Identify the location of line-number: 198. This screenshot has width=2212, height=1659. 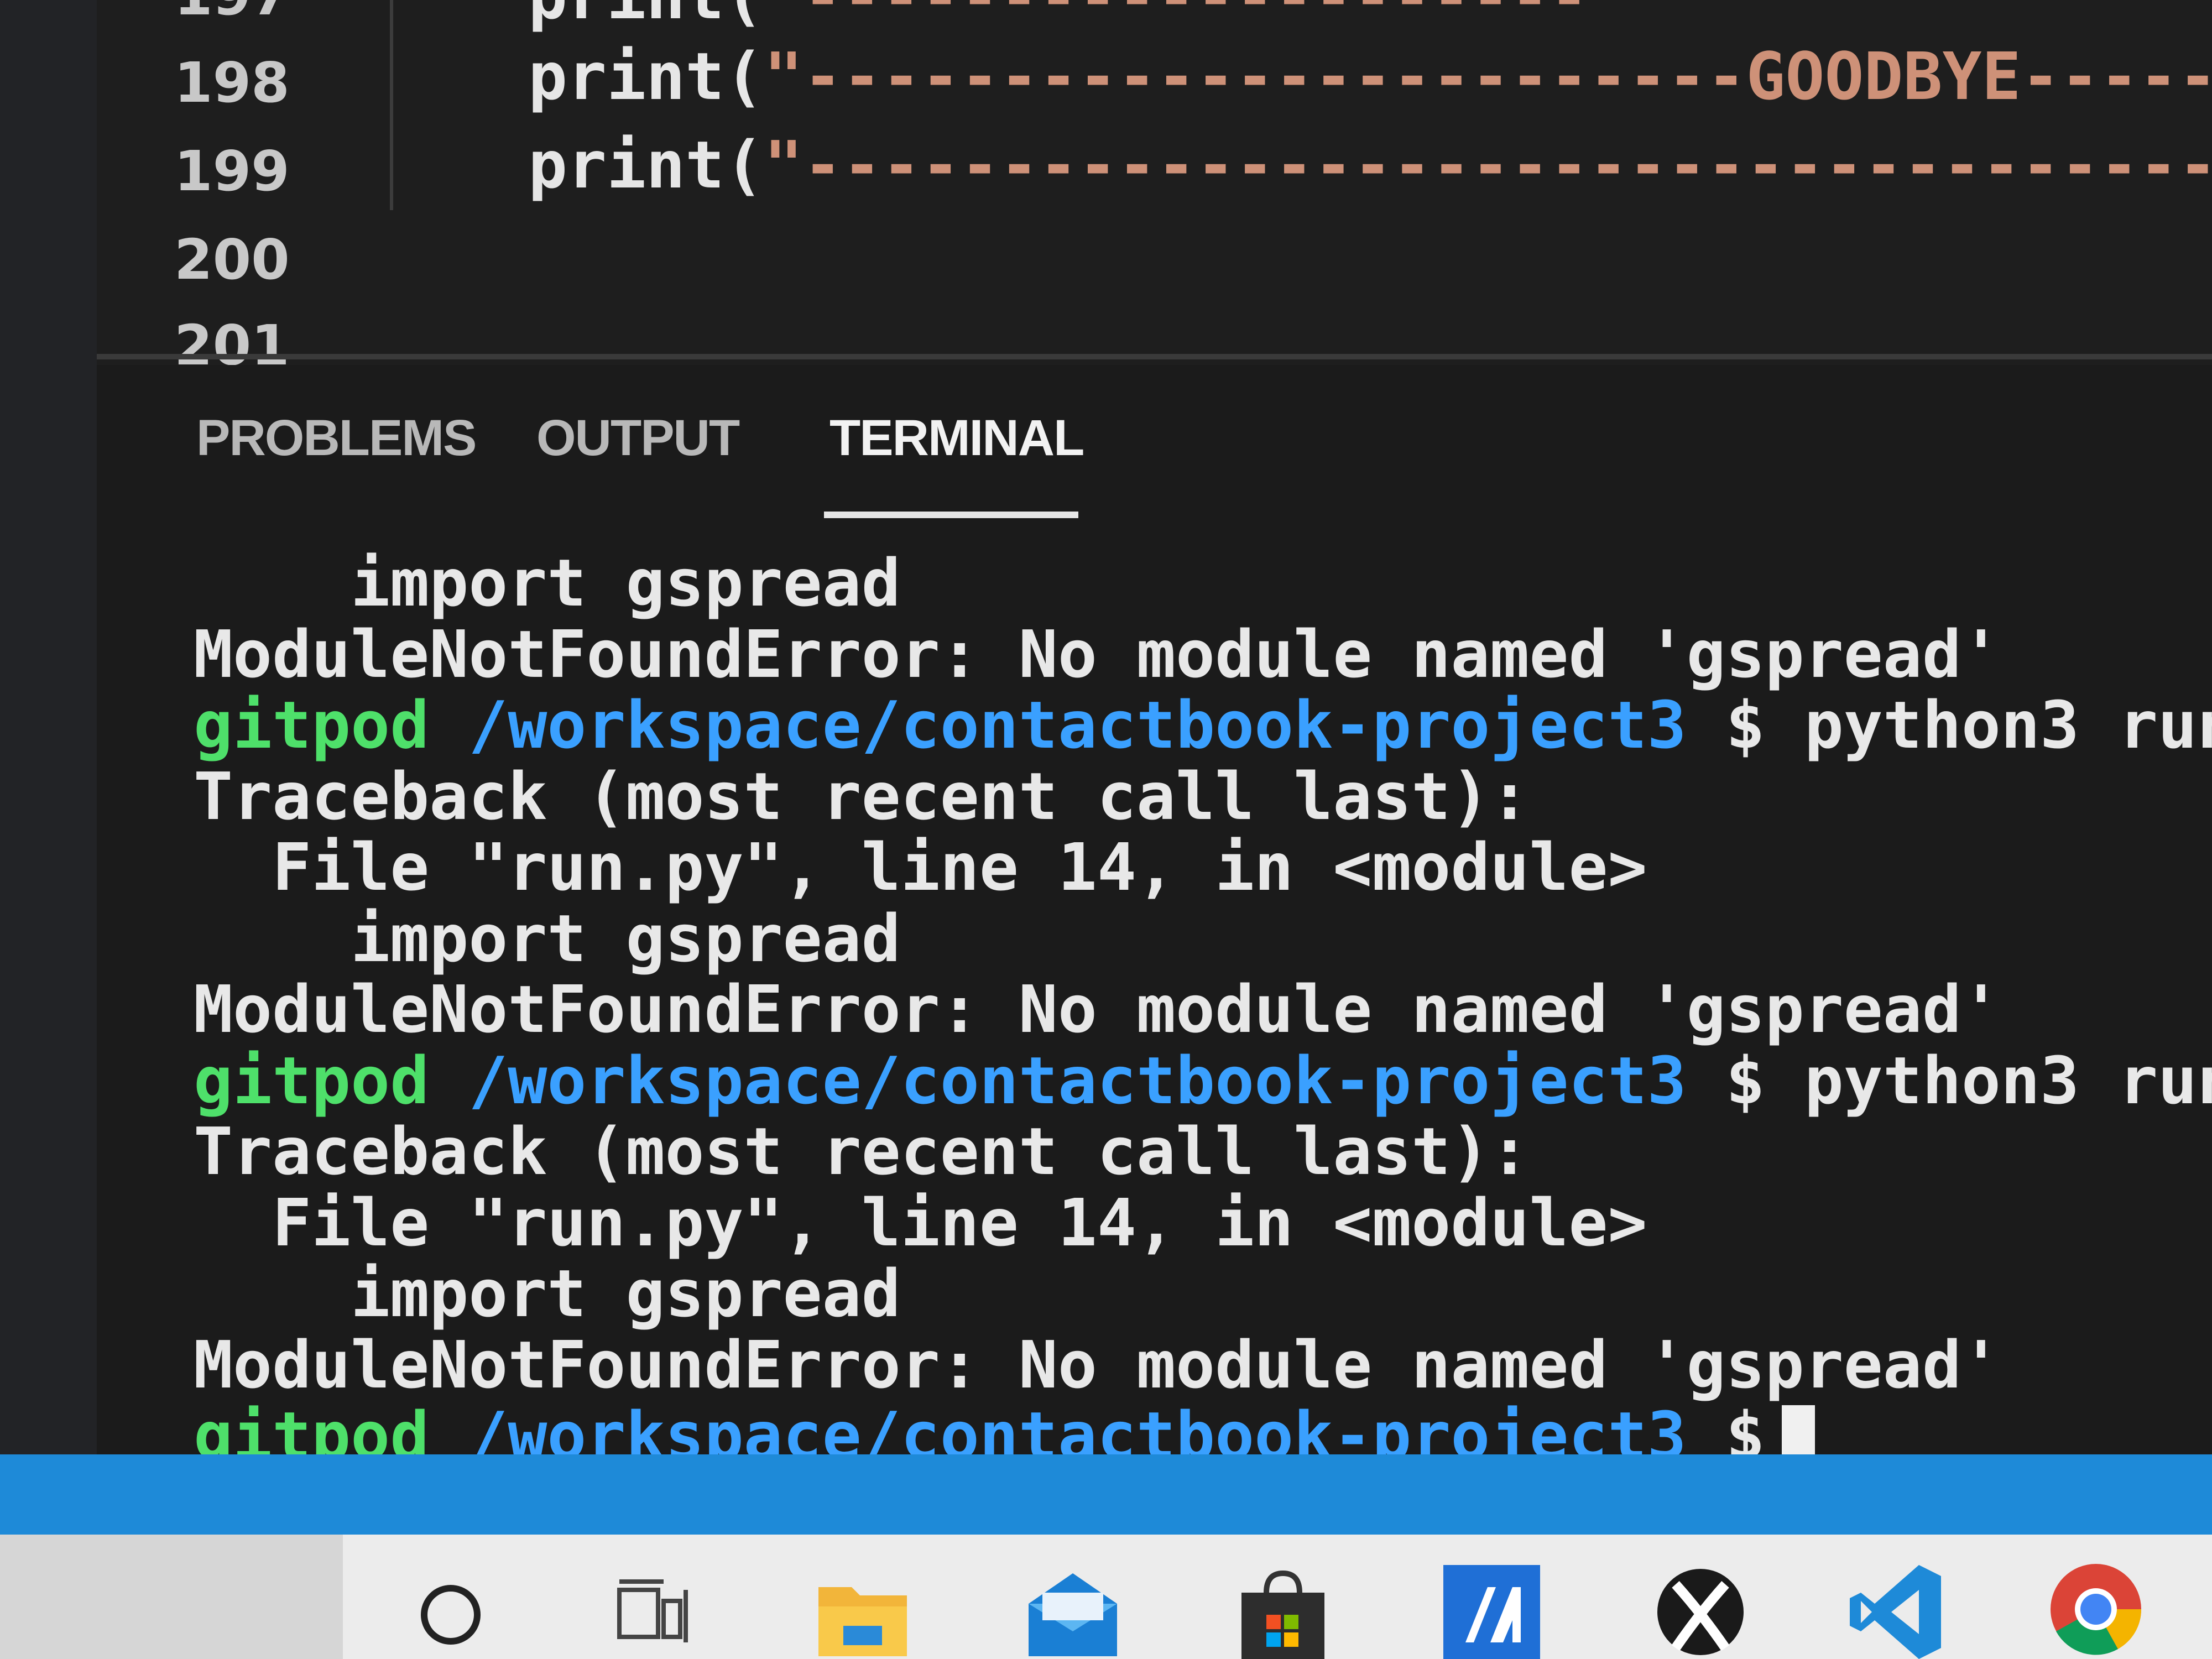
(232, 83).